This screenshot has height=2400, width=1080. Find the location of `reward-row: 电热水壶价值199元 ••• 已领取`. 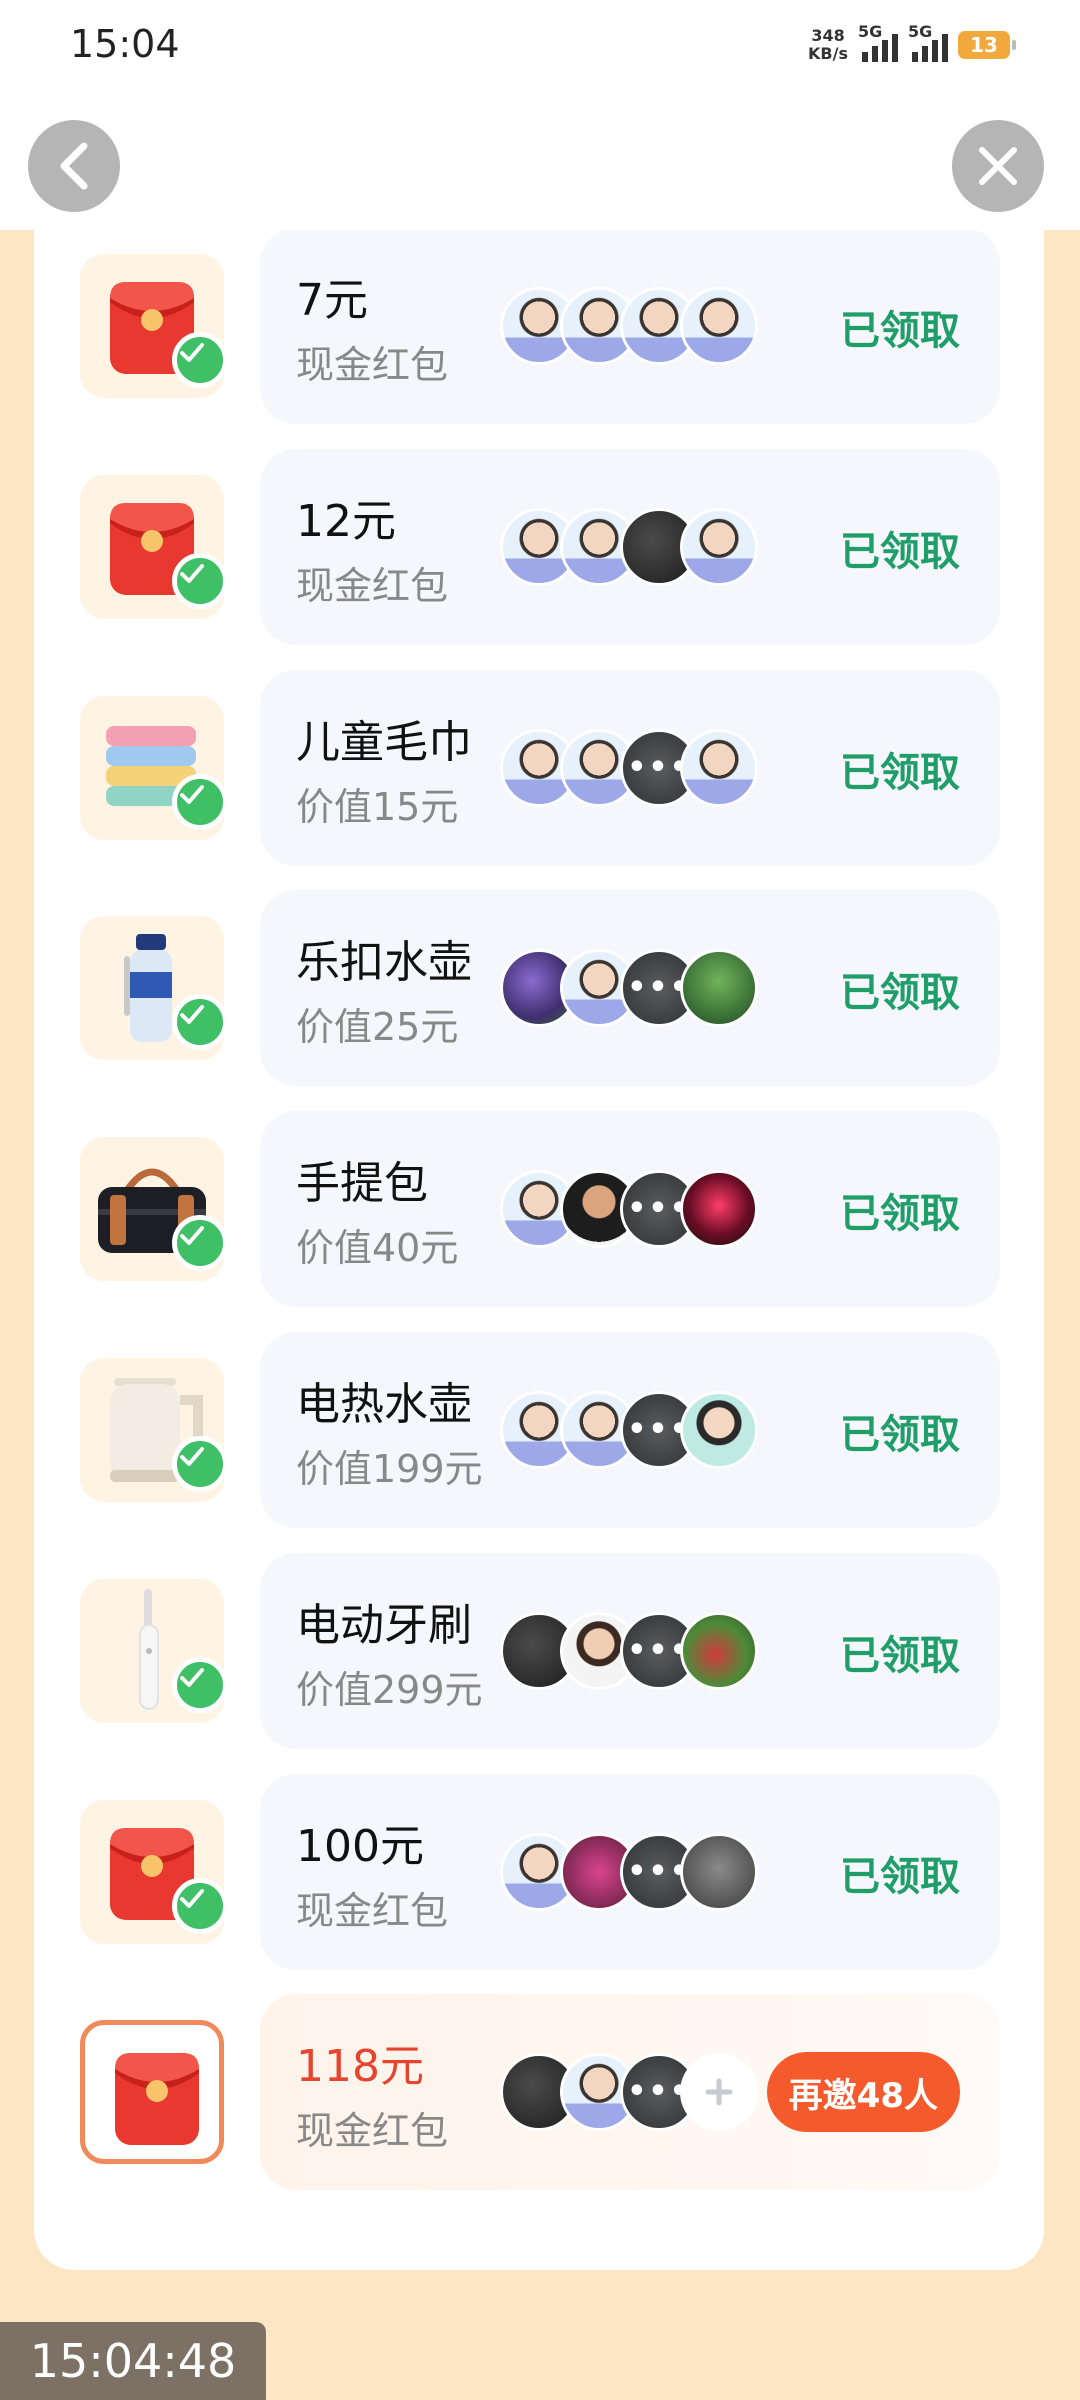

reward-row: 电热水壶价值199元 ••• 已领取 is located at coordinates (539, 1430).